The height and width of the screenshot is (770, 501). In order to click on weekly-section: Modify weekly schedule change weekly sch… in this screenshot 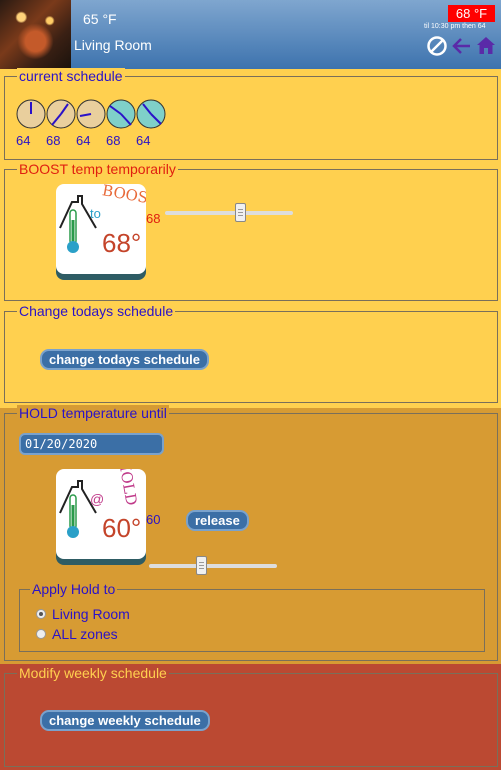, I will do `click(250, 717)`.